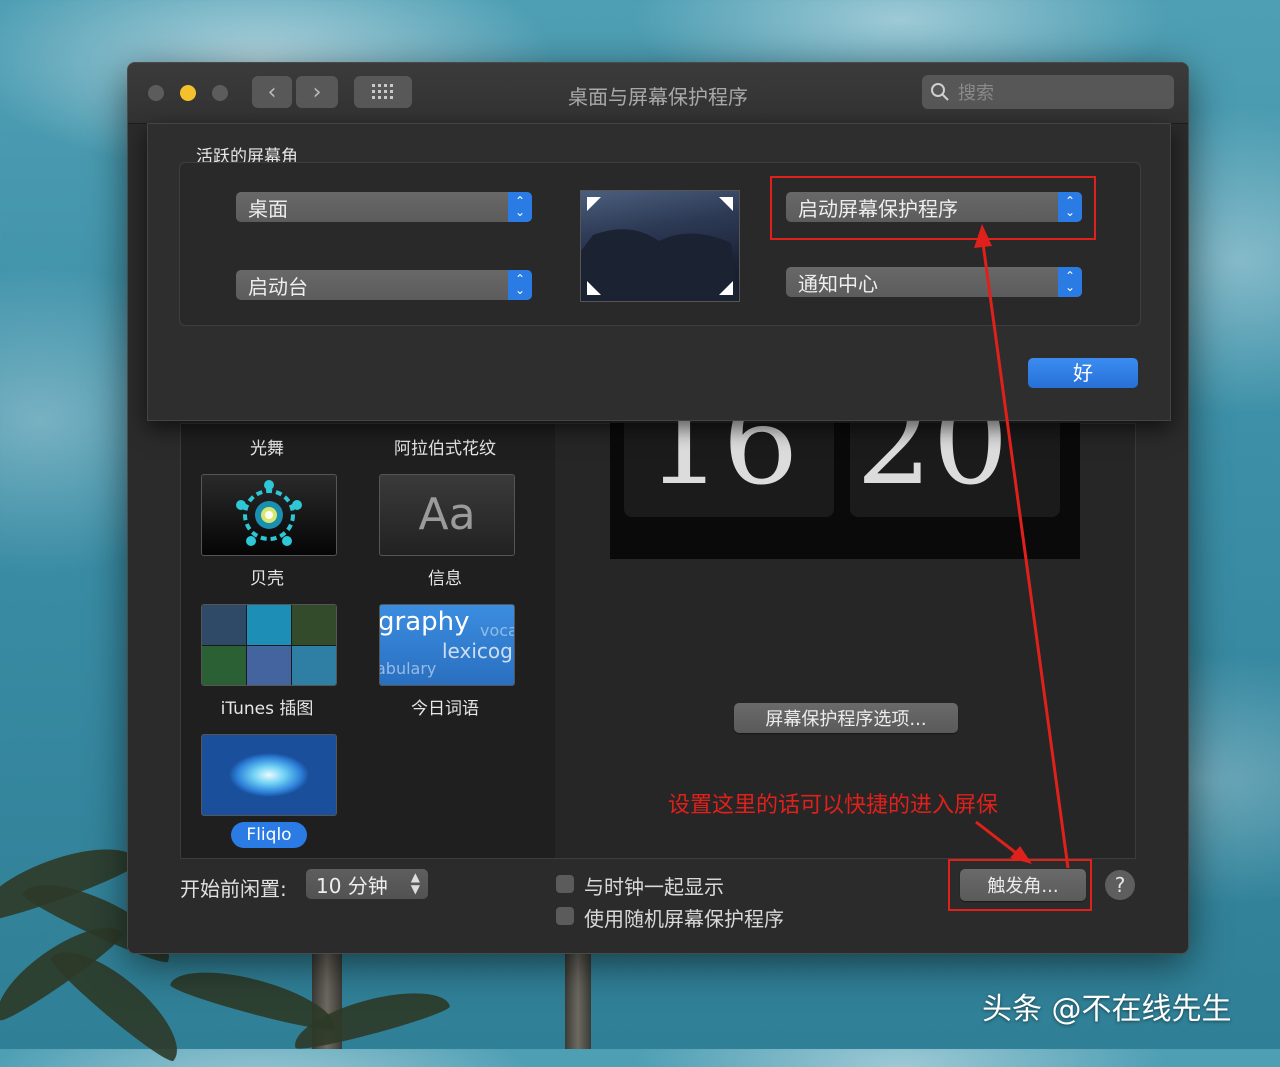 This screenshot has height=1067, width=1280. What do you see at coordinates (1107, 1009) in the screenshot?
I see `watermark: 头条 @不在线先生` at bounding box center [1107, 1009].